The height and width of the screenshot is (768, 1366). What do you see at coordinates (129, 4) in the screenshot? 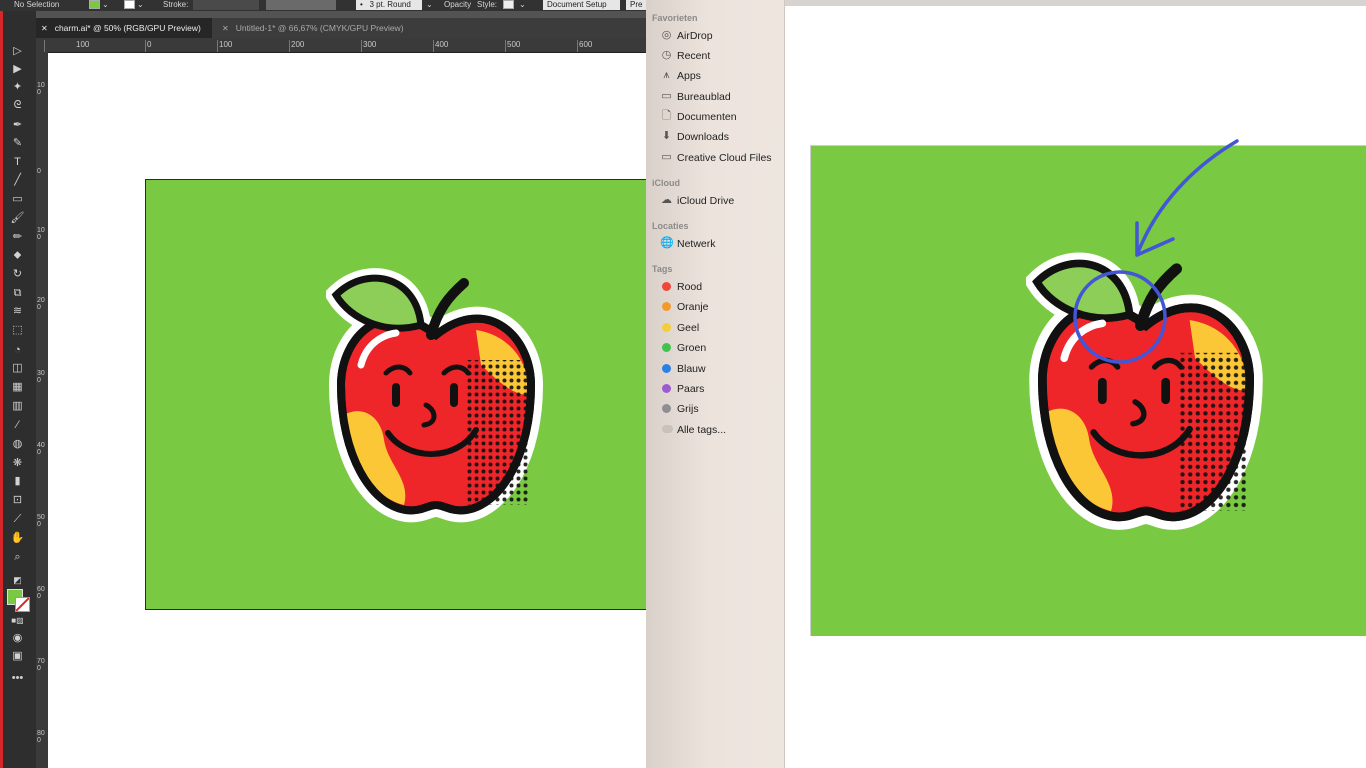
I see `stroke-swatch` at bounding box center [129, 4].